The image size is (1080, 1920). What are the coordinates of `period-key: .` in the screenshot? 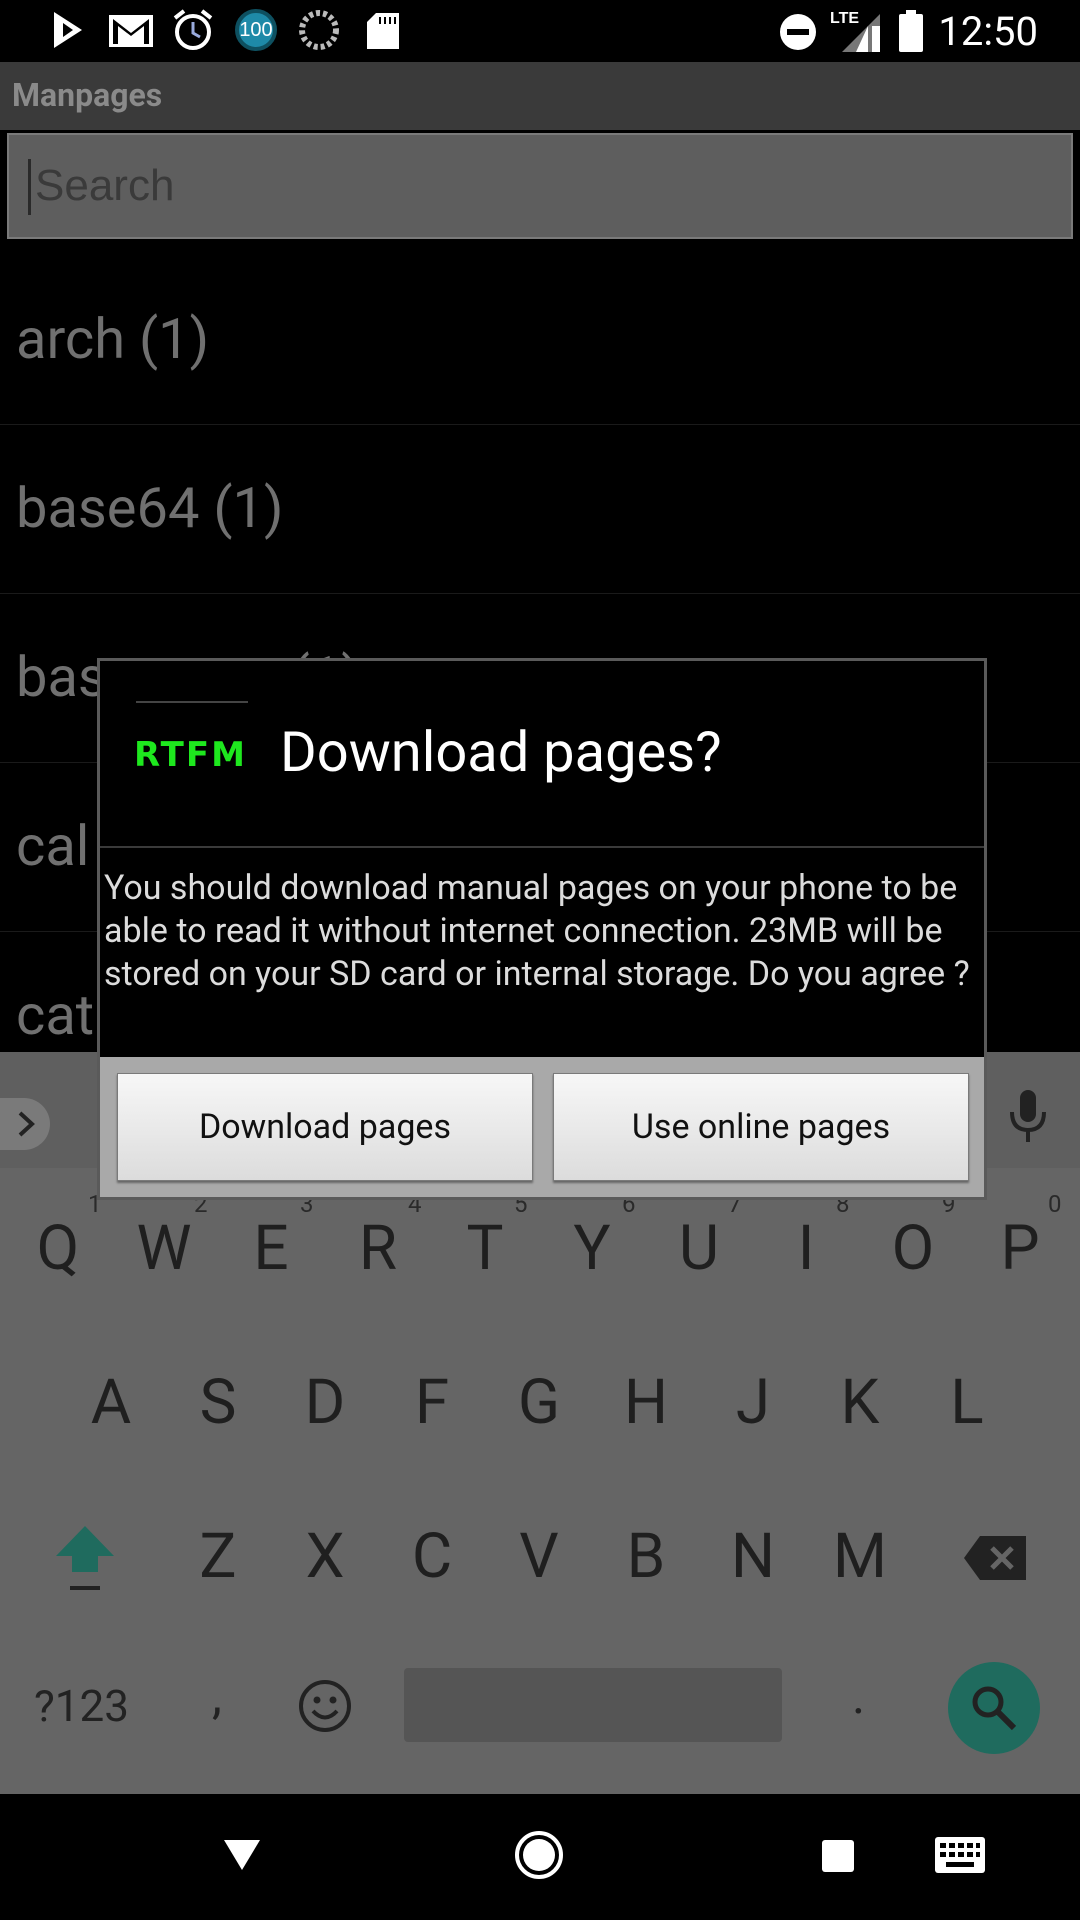 It's located at (858, 1697).